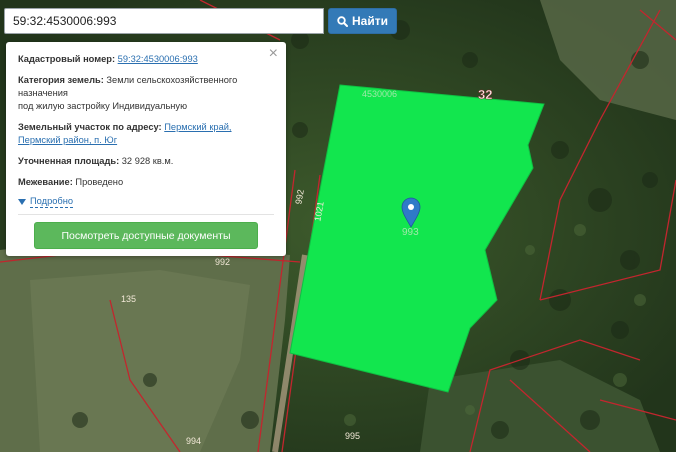 The width and height of the screenshot is (676, 452). I want to click on parcel-994-label: 994, so click(193, 441).